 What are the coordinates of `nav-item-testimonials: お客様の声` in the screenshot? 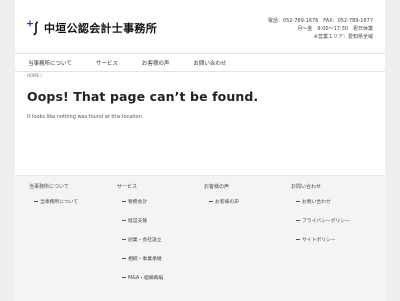 It's located at (156, 63).